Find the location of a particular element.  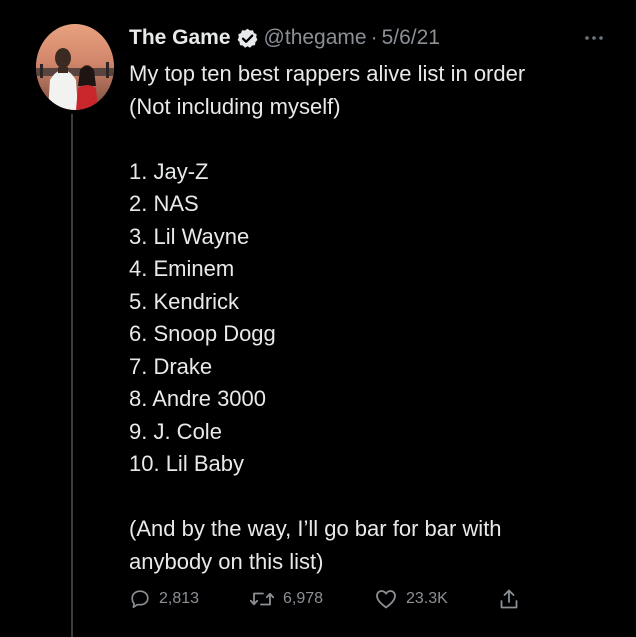

thread-line is located at coordinates (72, 375).